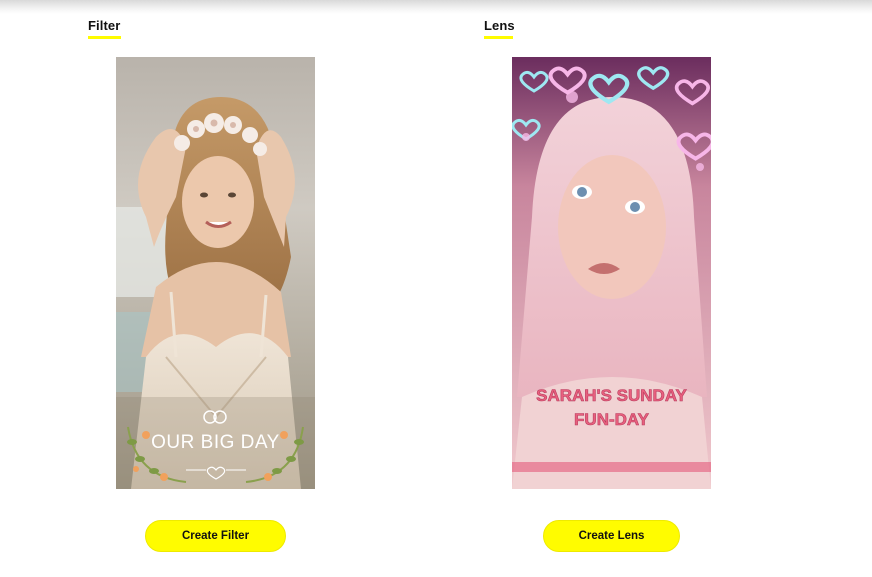 The width and height of the screenshot is (872, 577). Describe the element at coordinates (611, 536) in the screenshot. I see `create-lens-button: Create Lens` at that location.